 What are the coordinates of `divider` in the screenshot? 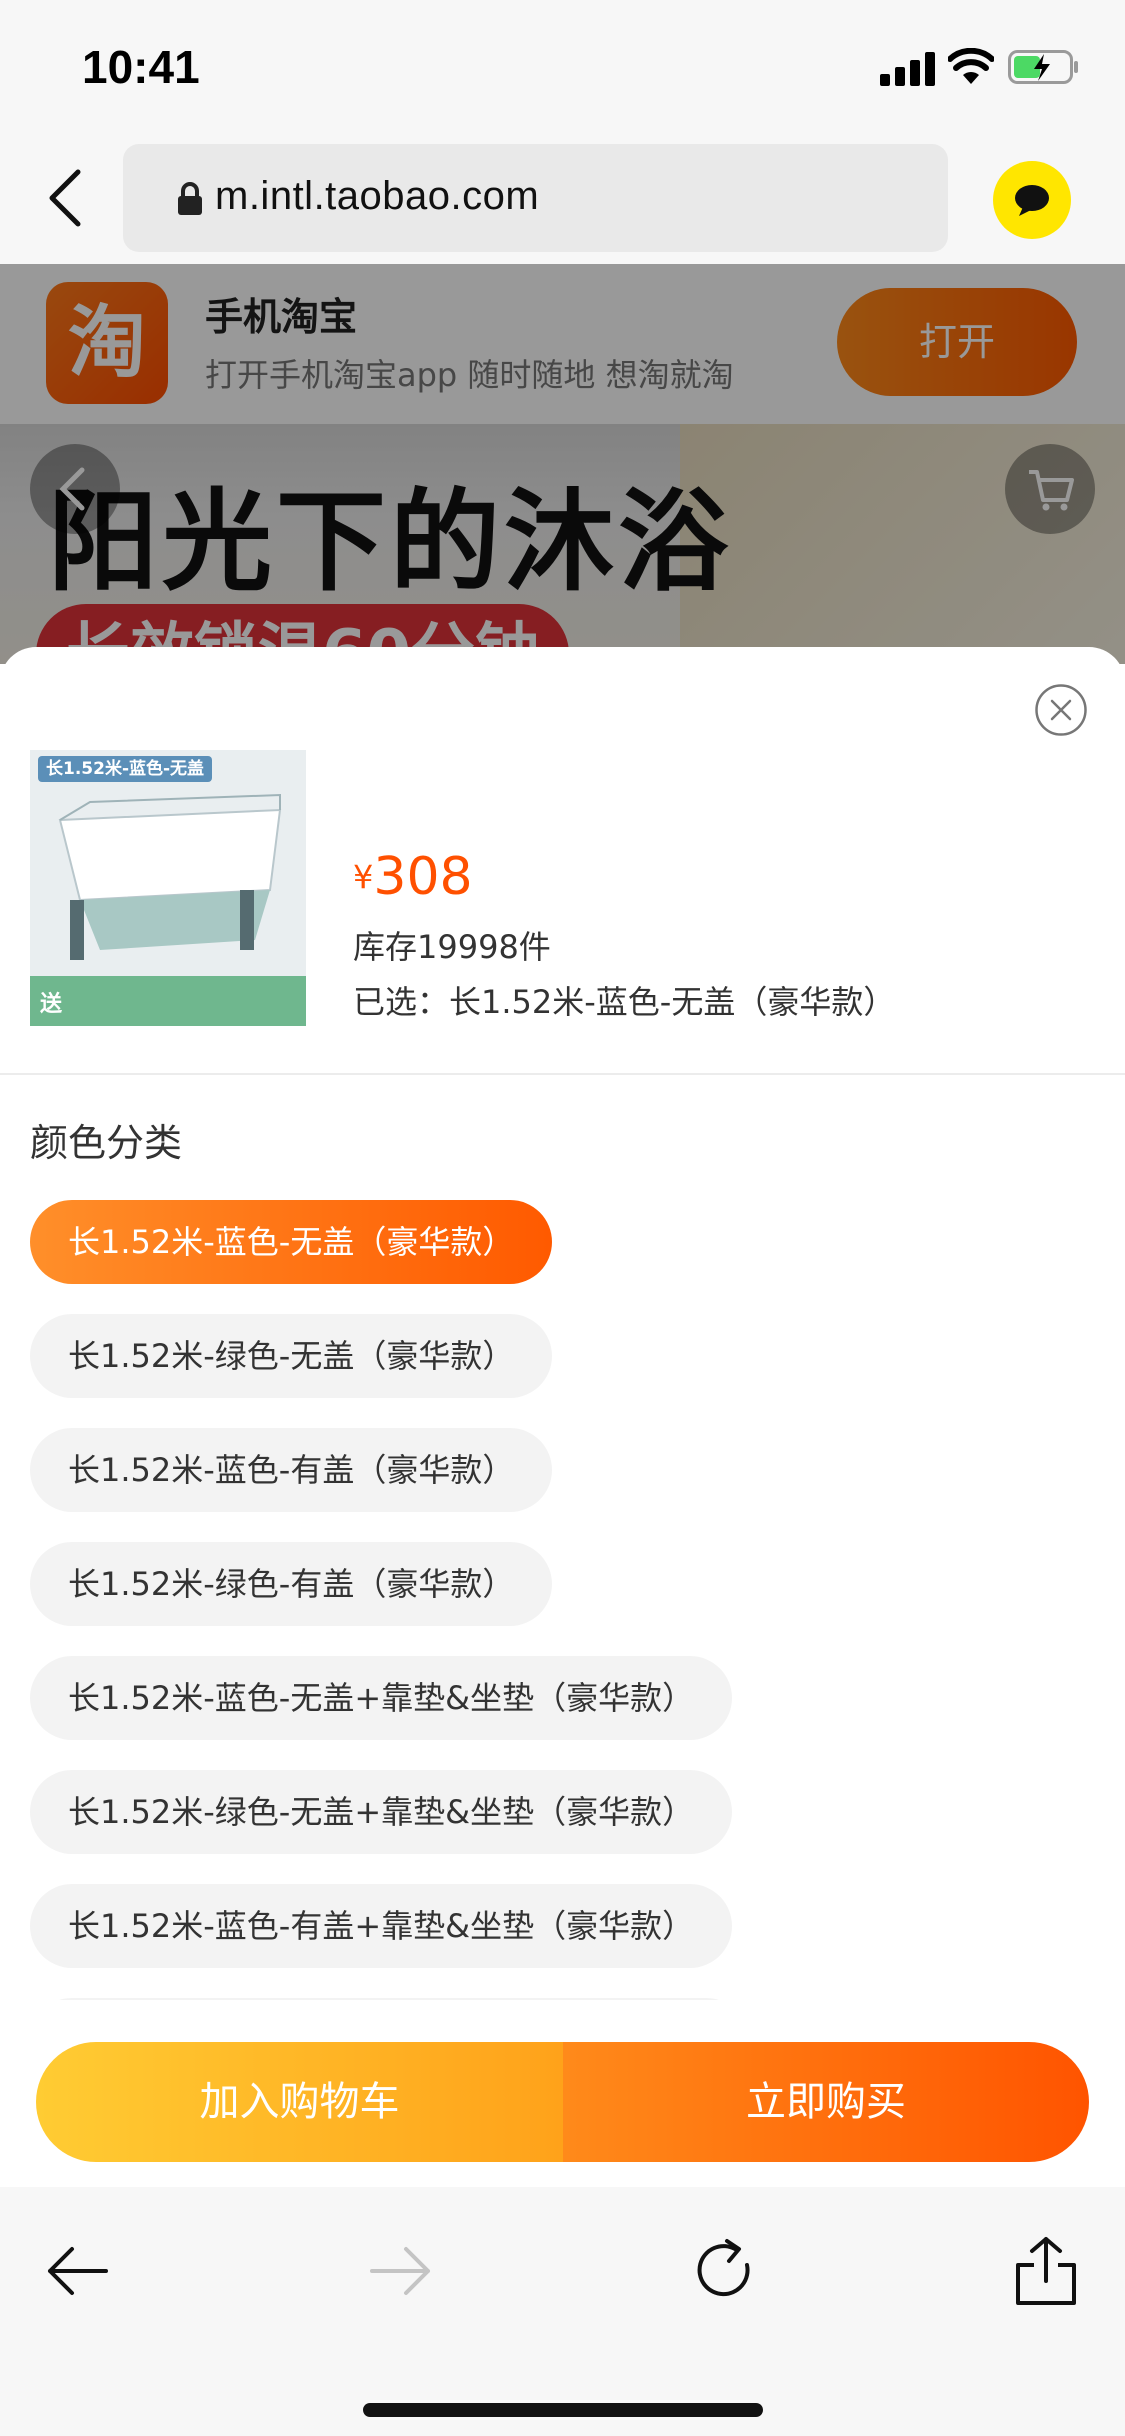 It's located at (562, 1074).